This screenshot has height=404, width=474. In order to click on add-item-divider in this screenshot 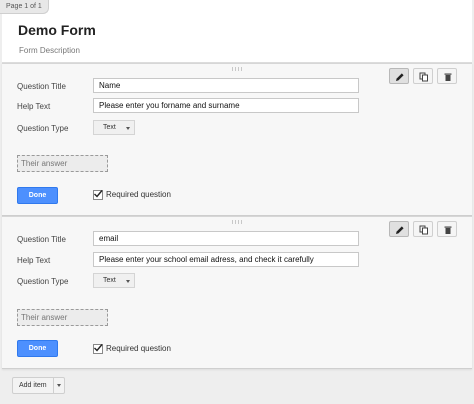, I will do `click(53, 385)`.